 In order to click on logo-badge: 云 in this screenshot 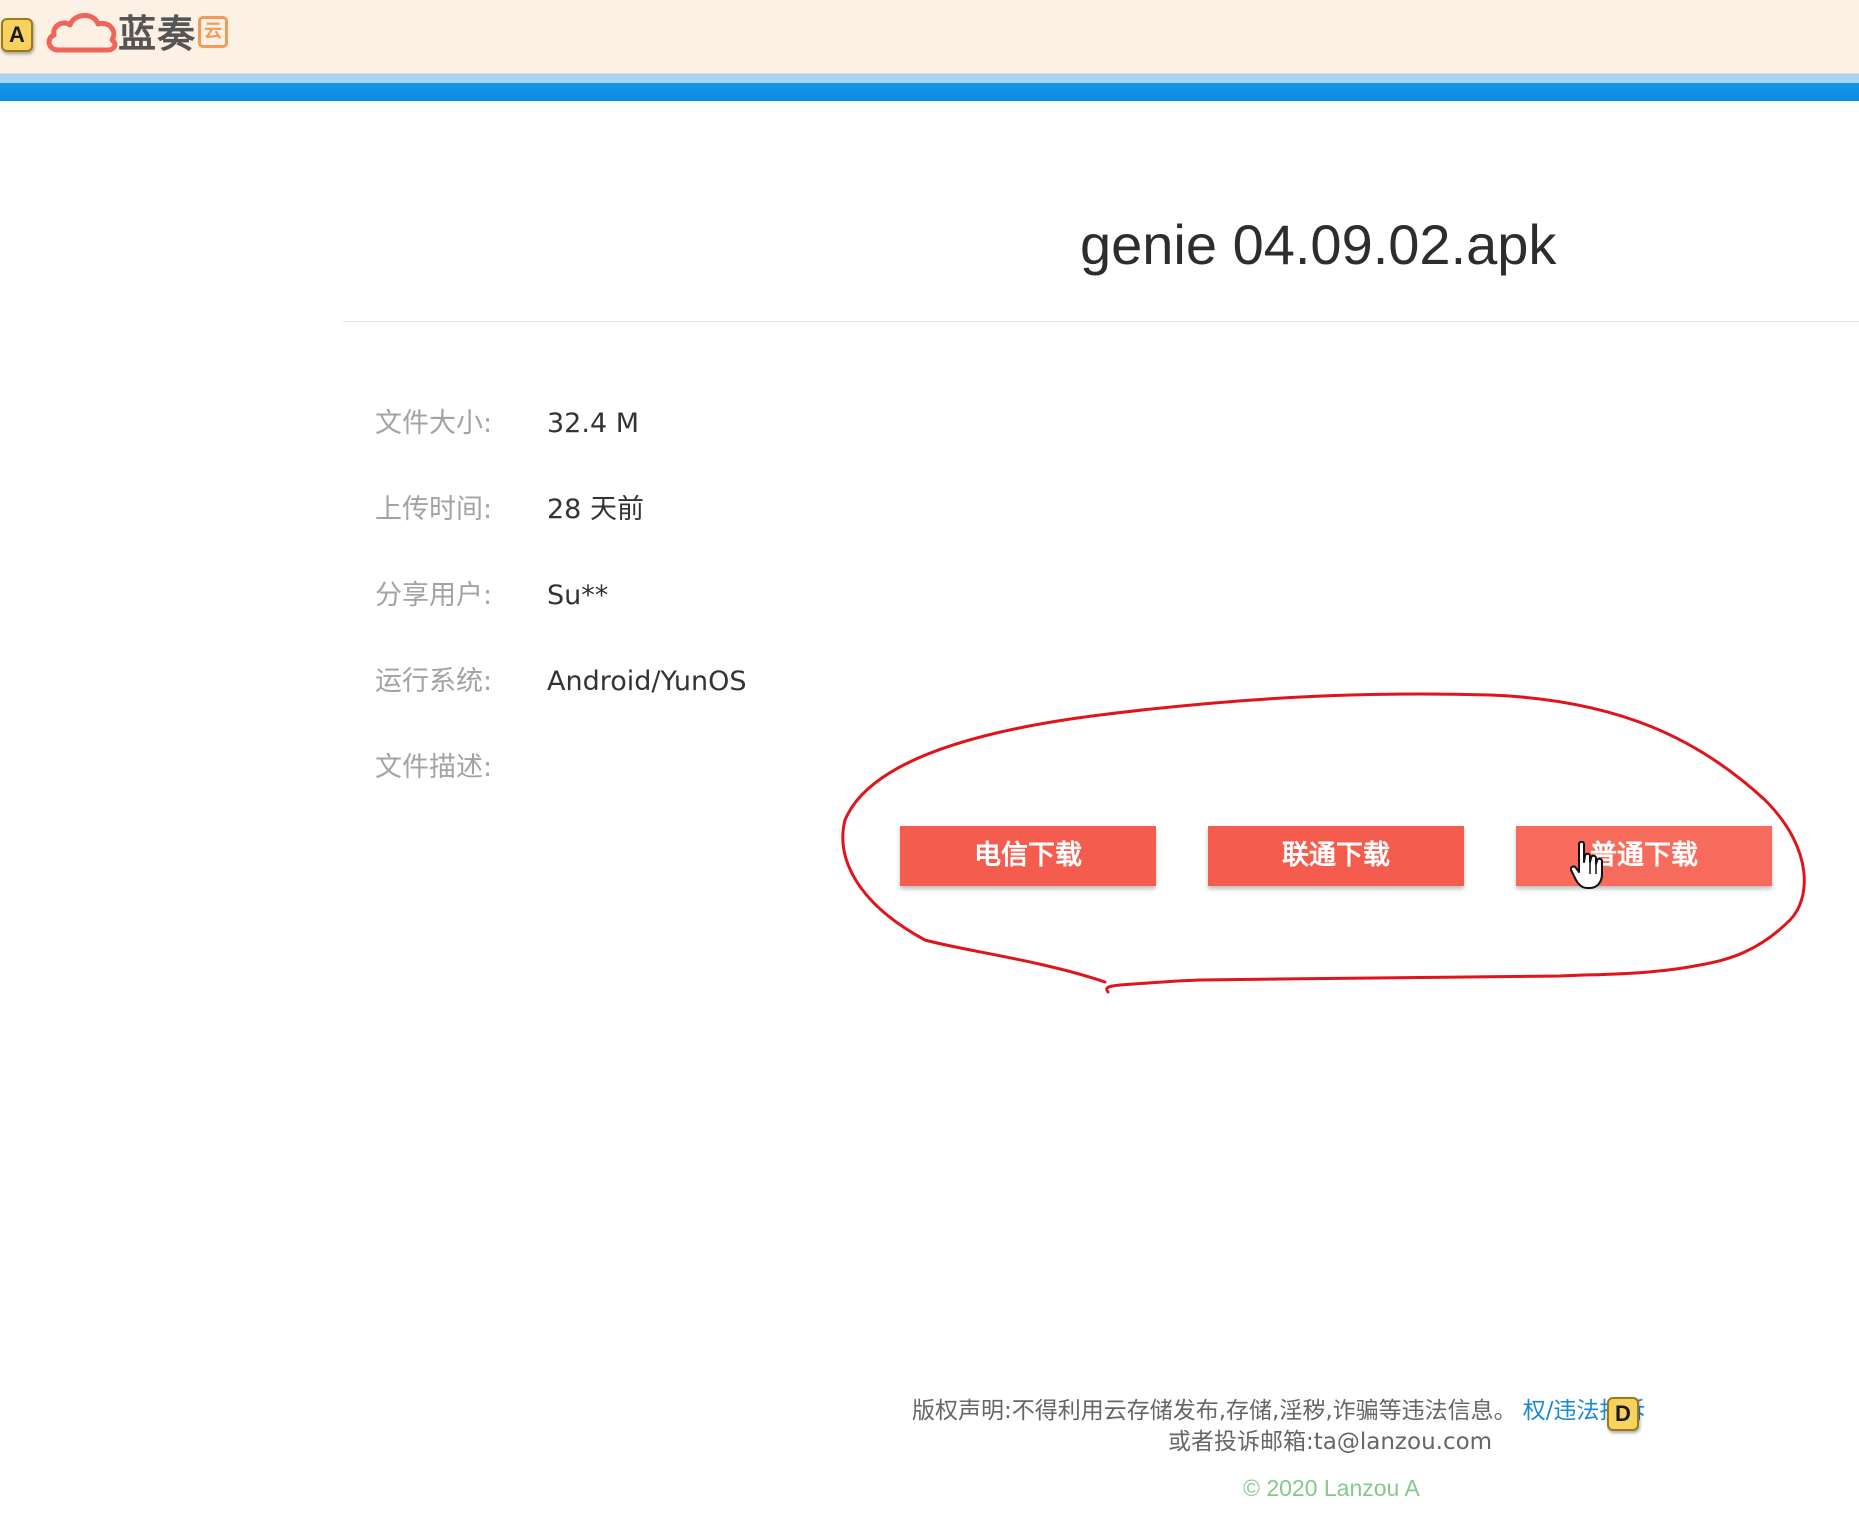, I will do `click(213, 32)`.